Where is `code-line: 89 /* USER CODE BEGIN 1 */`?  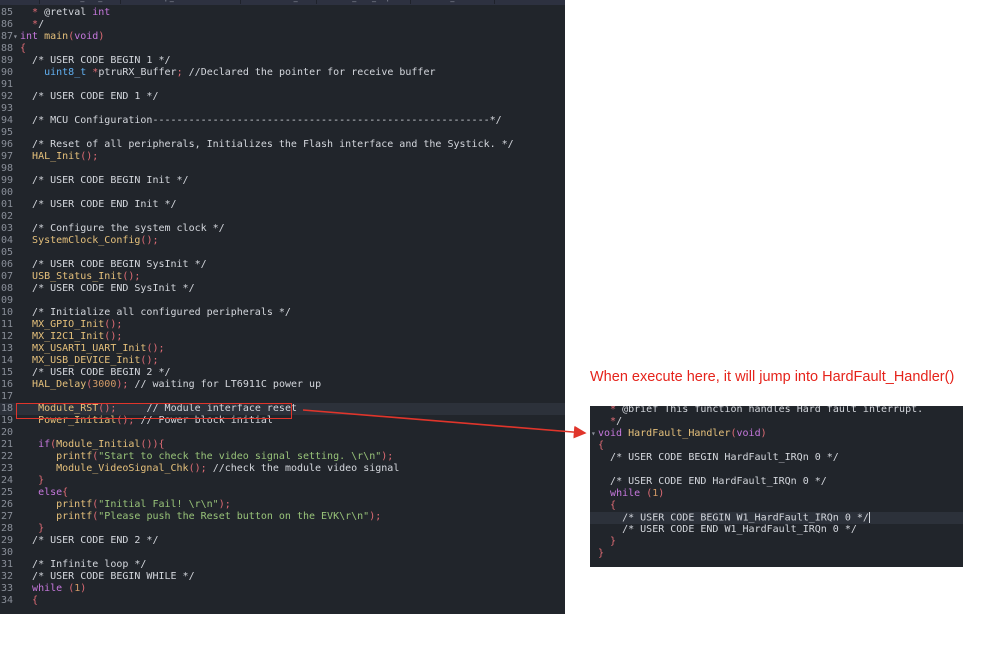 code-line: 89 /* USER CODE BEGIN 1 */ is located at coordinates (282, 61).